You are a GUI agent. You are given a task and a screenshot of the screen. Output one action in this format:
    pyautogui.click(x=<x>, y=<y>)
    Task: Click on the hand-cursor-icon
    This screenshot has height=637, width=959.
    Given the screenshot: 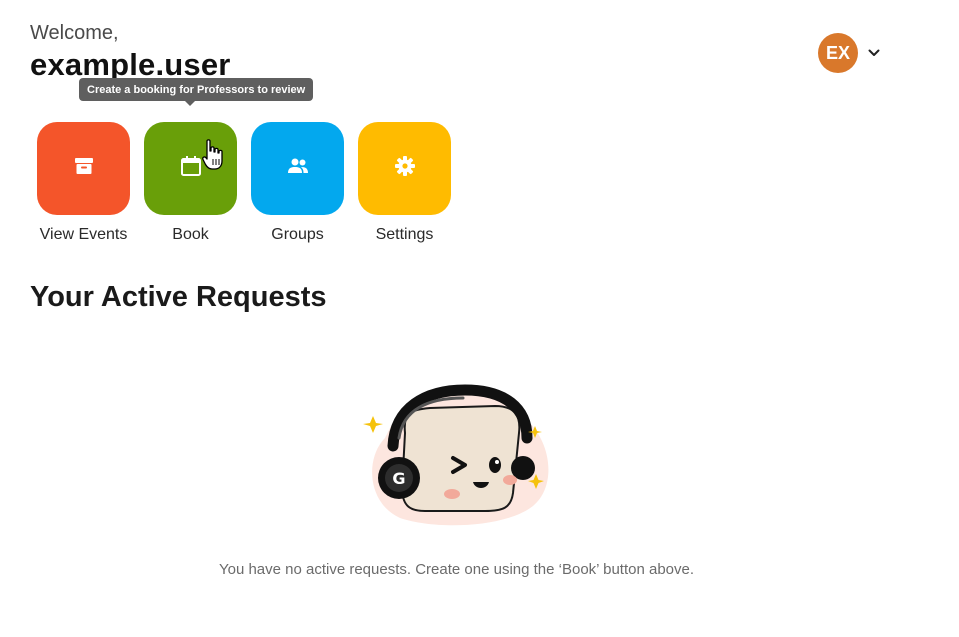 What is the action you would take?
    pyautogui.click(x=213, y=157)
    